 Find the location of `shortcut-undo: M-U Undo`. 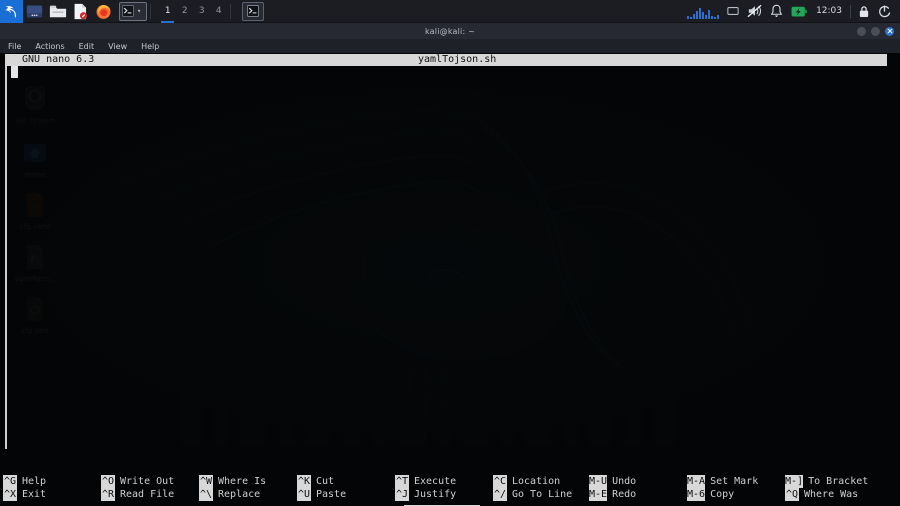

shortcut-undo: M-U Undo is located at coordinates (612, 481).